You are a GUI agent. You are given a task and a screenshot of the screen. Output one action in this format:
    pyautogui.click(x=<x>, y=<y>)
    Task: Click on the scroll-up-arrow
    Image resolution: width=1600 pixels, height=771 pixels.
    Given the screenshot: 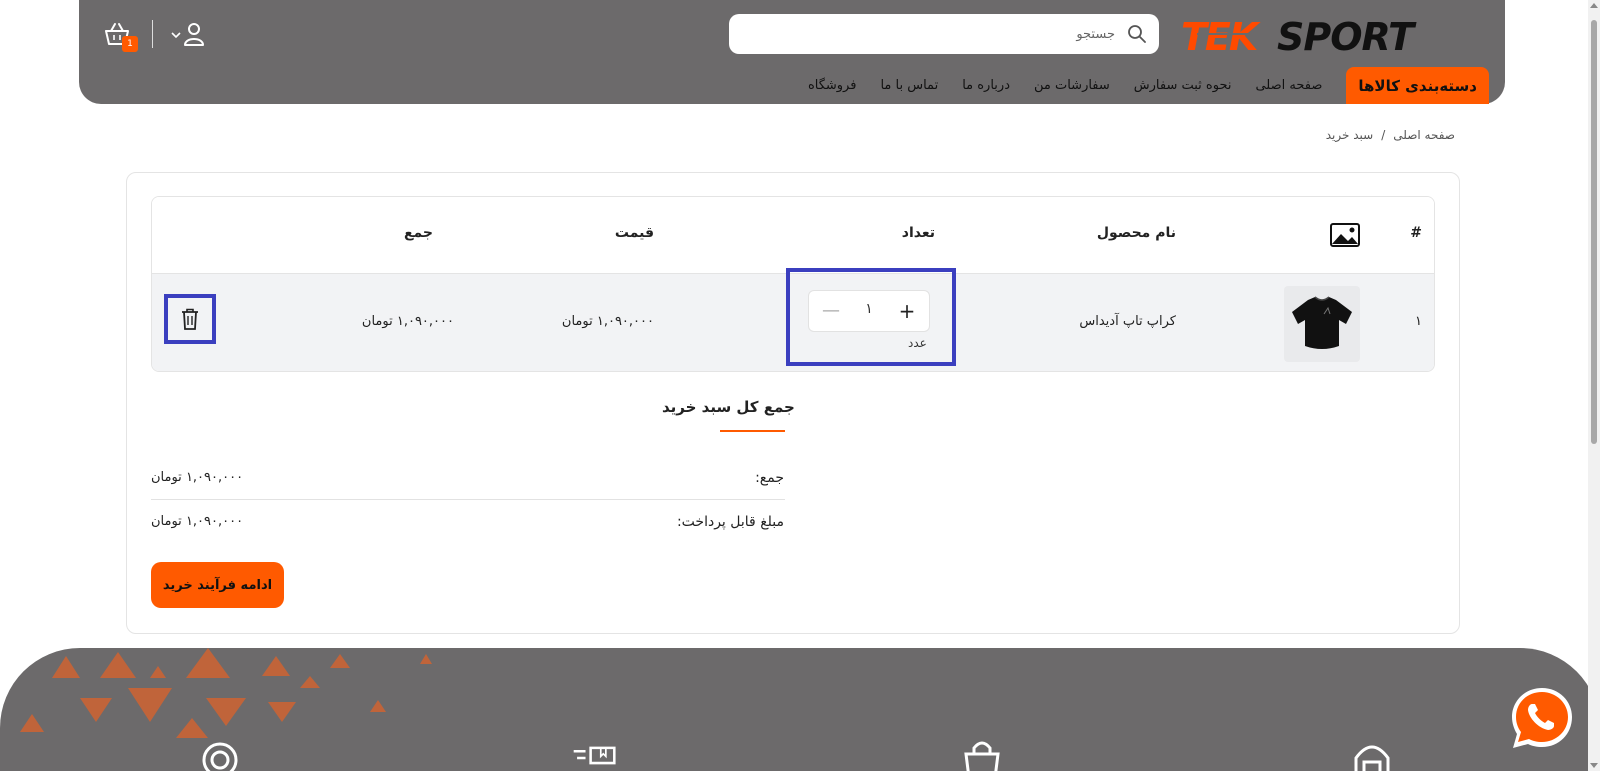 What is the action you would take?
    pyautogui.click(x=1594, y=5)
    